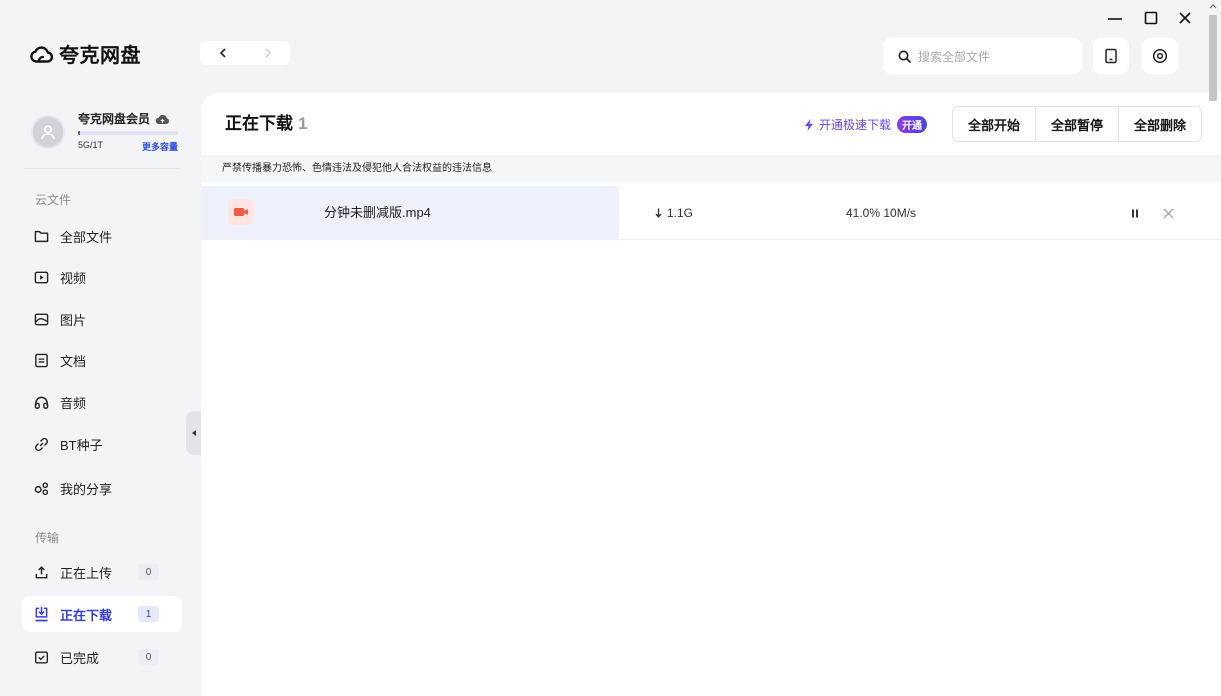  I want to click on forward-button, so click(267, 53).